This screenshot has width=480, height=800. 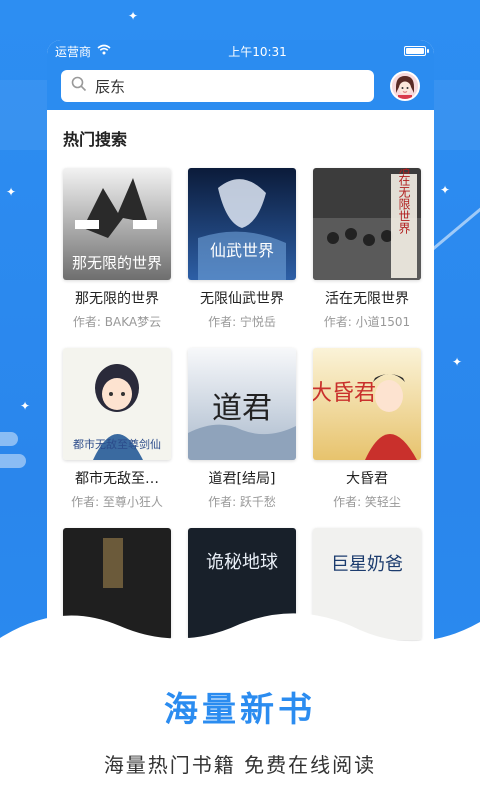 I want to click on section-title: 热门搜索, so click(x=95, y=139).